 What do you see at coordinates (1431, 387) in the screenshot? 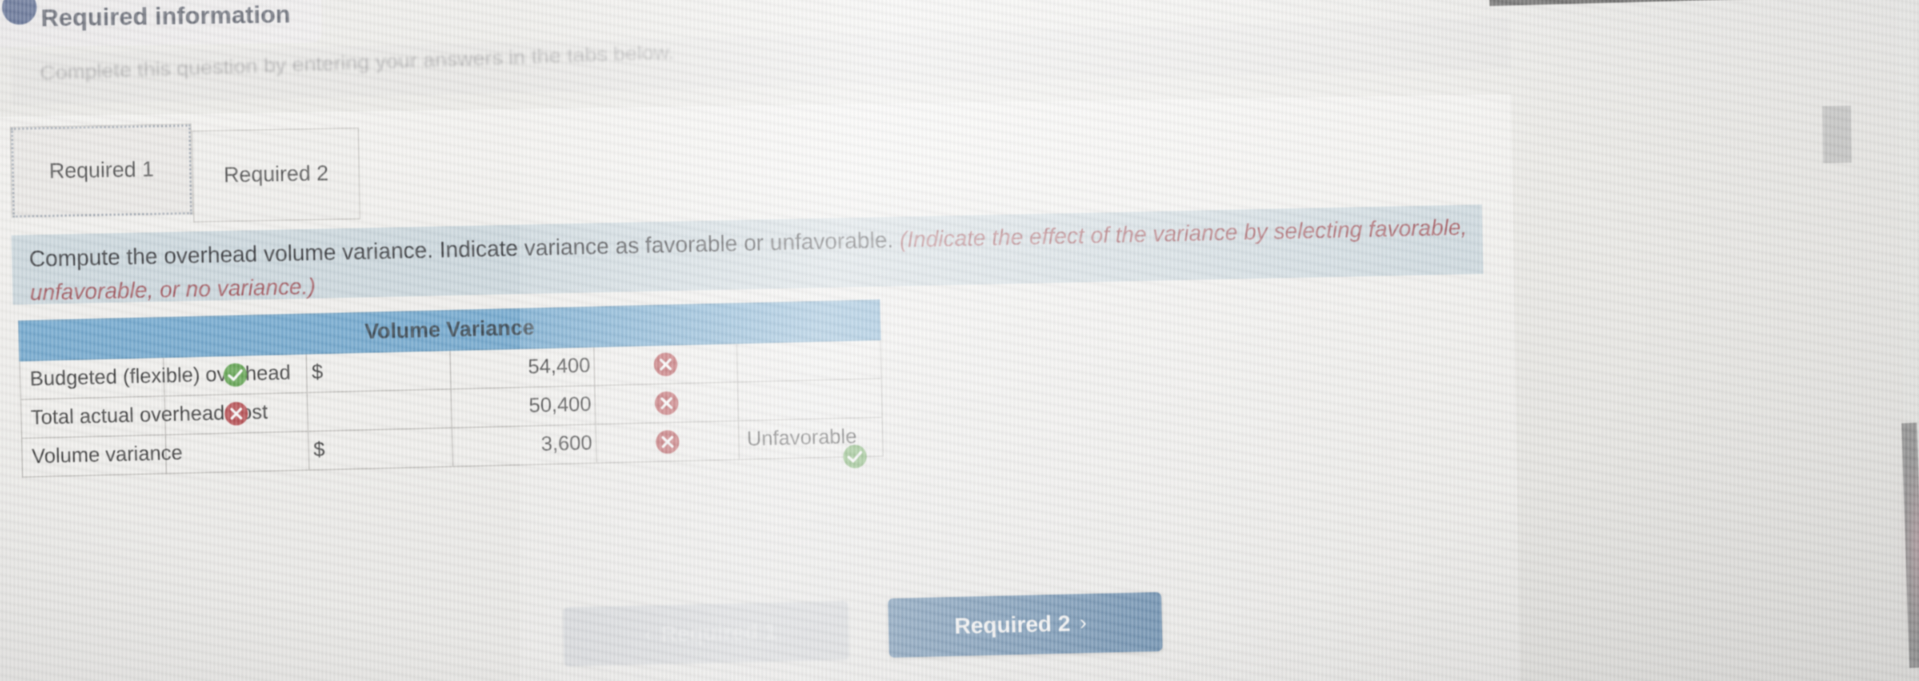
I see `content-sheet-fade` at bounding box center [1431, 387].